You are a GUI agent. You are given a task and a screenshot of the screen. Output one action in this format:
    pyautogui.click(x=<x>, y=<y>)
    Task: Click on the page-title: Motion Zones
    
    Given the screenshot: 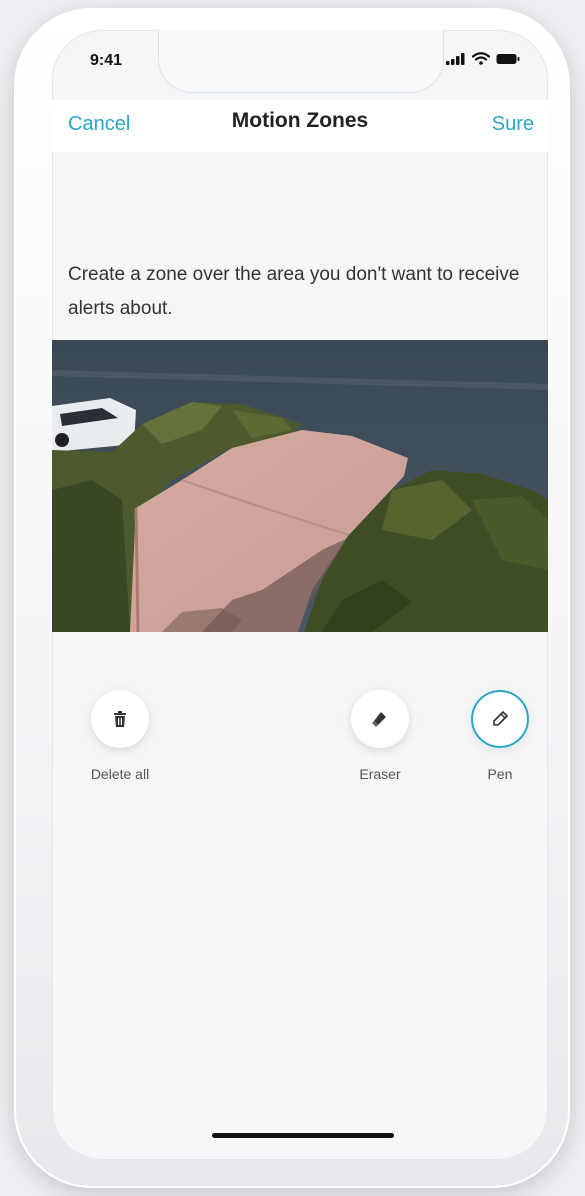 What is the action you would take?
    pyautogui.click(x=300, y=120)
    